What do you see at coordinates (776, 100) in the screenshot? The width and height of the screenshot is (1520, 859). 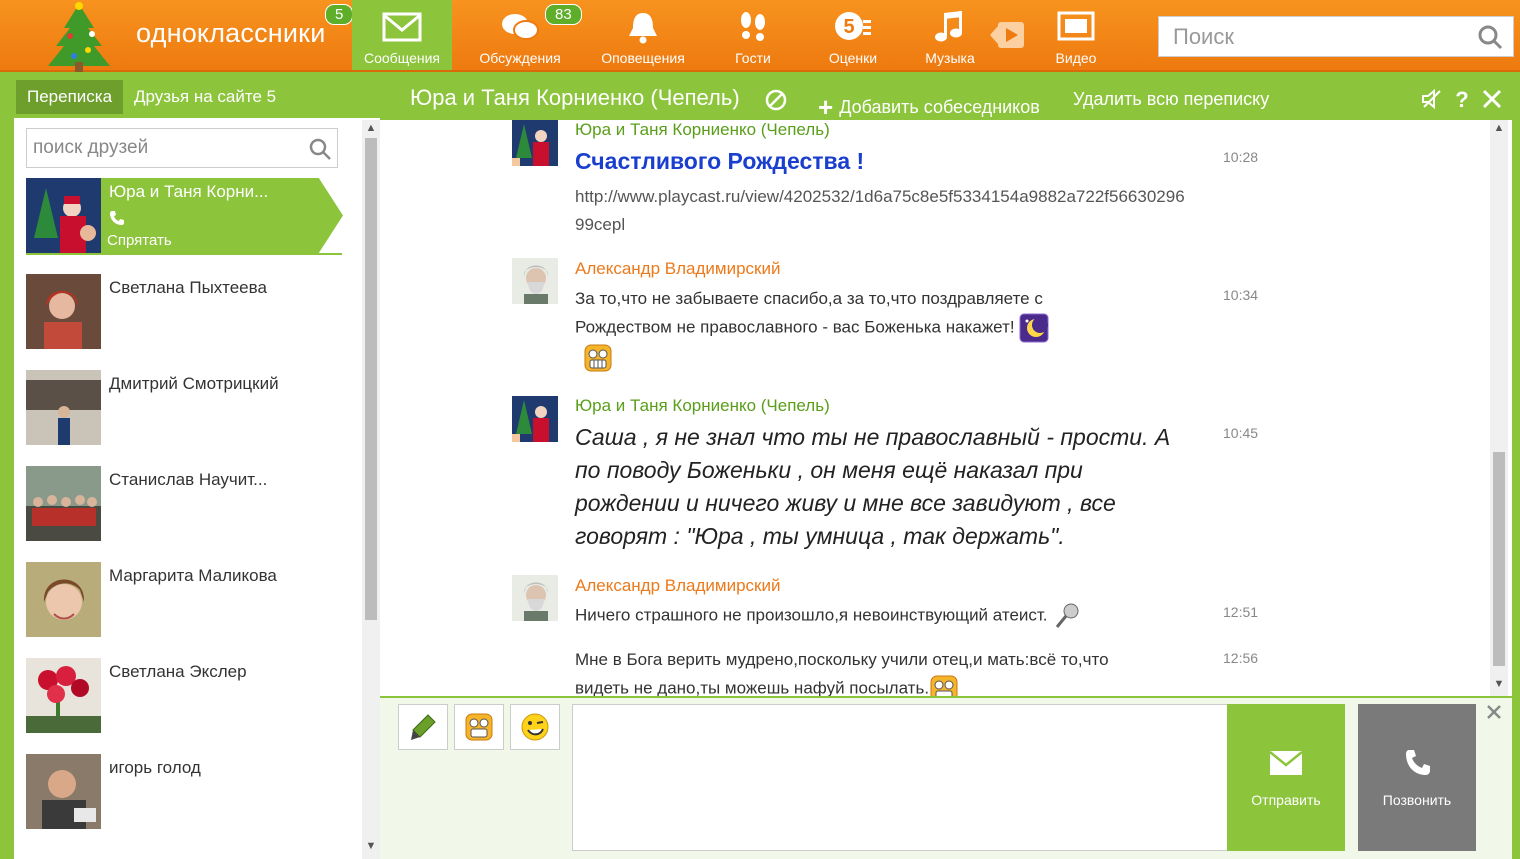 I see `block-icon` at bounding box center [776, 100].